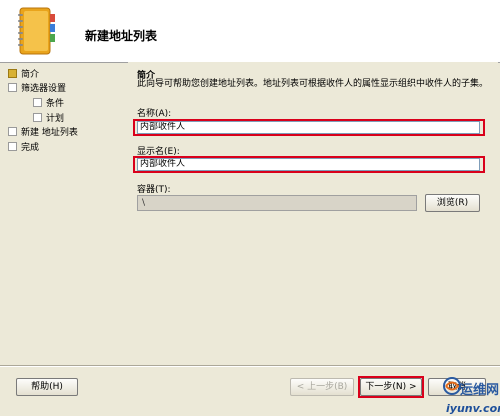 The height and width of the screenshot is (416, 500). What do you see at coordinates (44, 89) in the screenshot?
I see `step-label: 筛选器设置` at bounding box center [44, 89].